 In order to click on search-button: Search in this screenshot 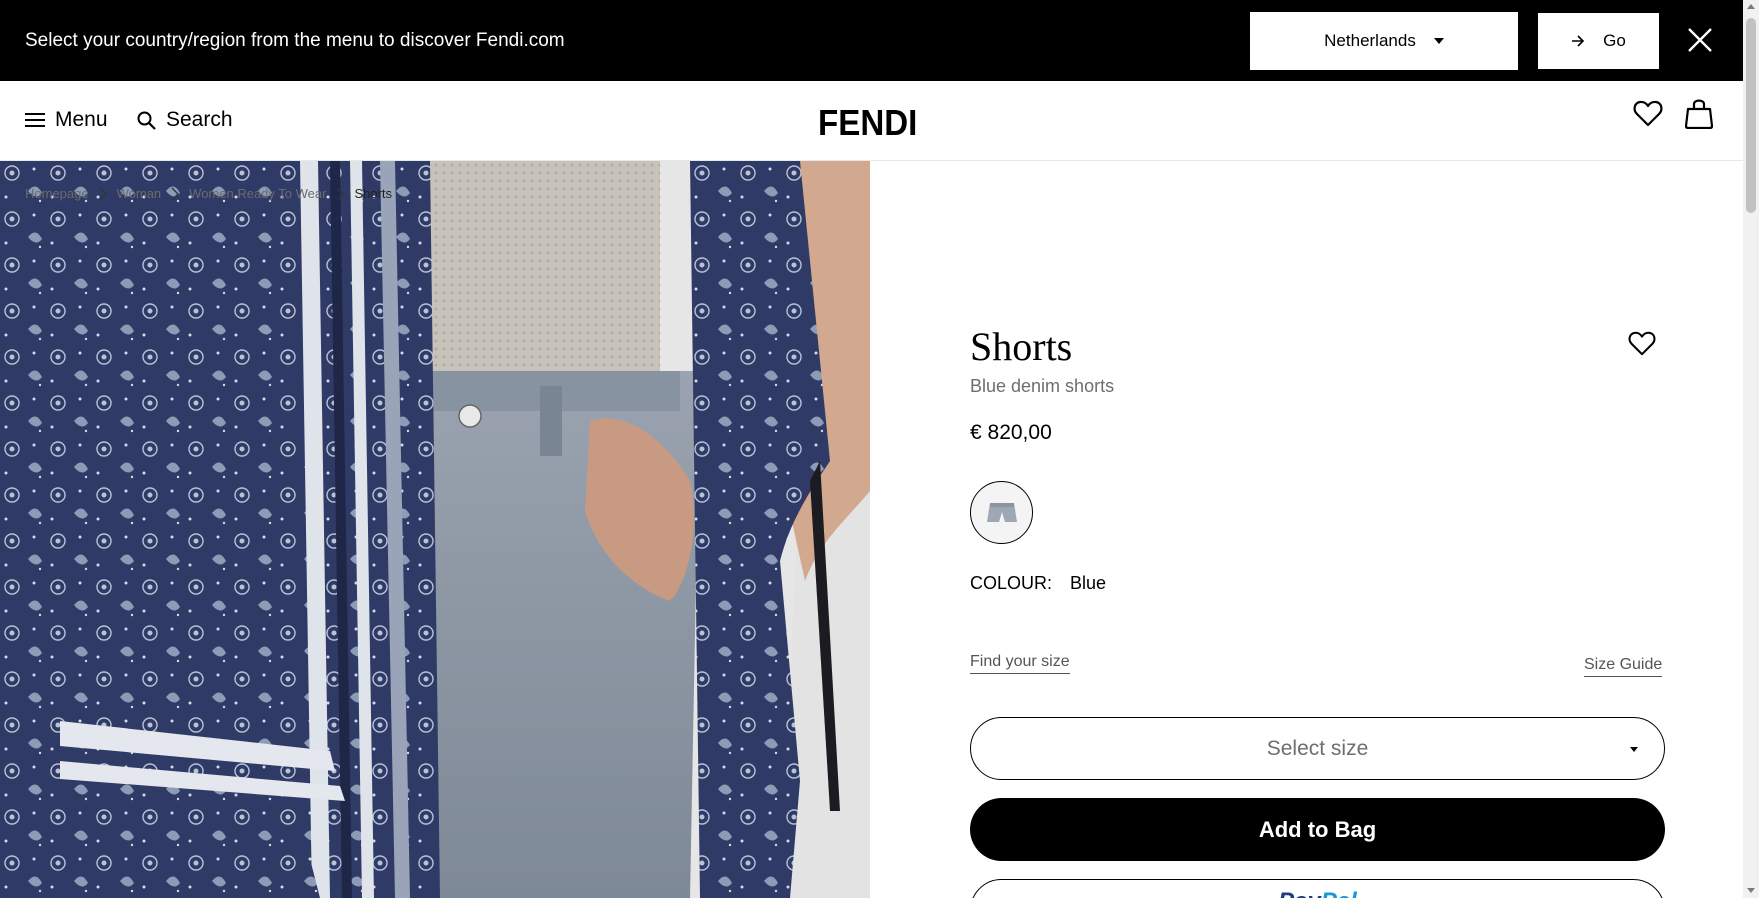, I will do `click(185, 120)`.